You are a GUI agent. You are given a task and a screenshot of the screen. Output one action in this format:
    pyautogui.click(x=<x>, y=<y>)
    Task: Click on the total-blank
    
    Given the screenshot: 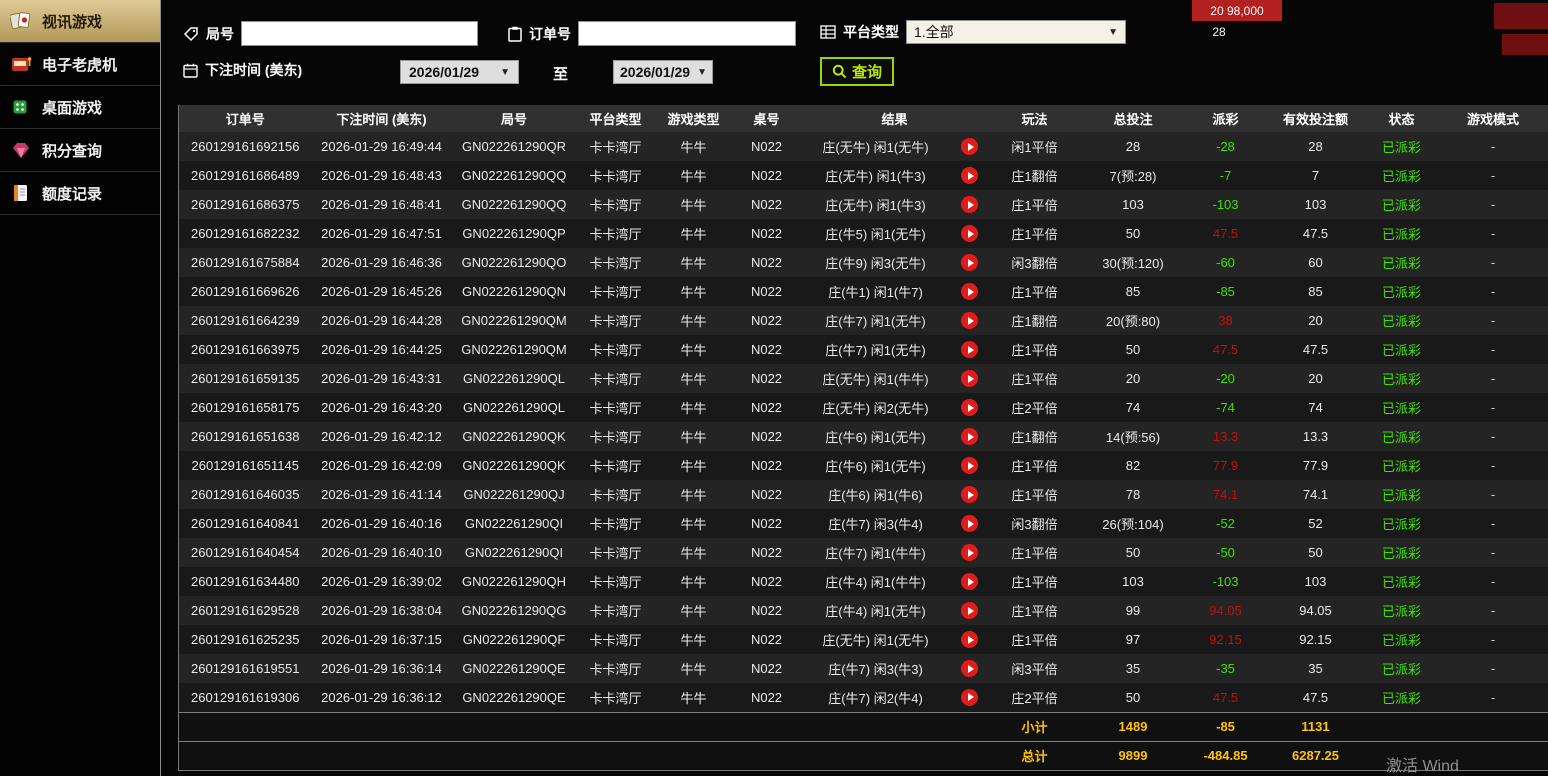 What is the action you would take?
    pyautogui.click(x=583, y=755)
    